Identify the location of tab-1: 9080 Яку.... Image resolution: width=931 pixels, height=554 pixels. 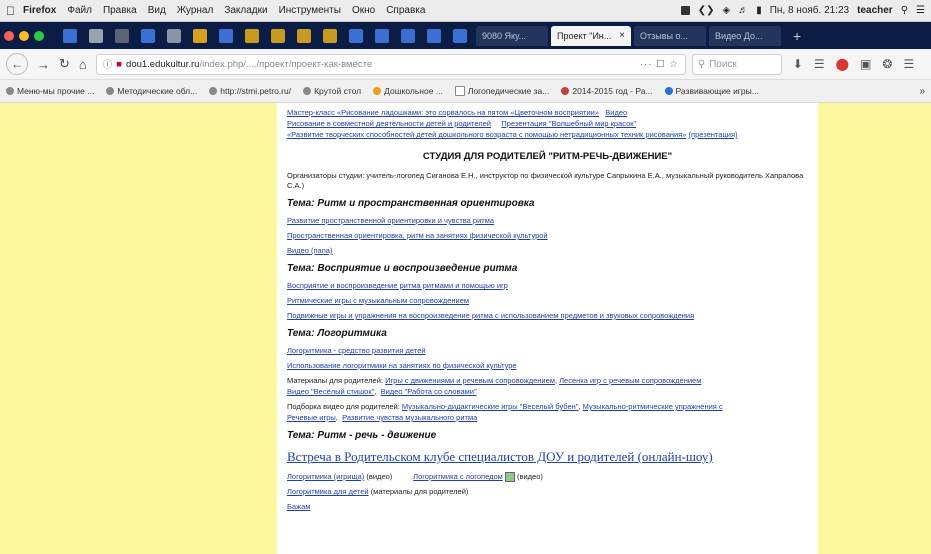
(512, 35).